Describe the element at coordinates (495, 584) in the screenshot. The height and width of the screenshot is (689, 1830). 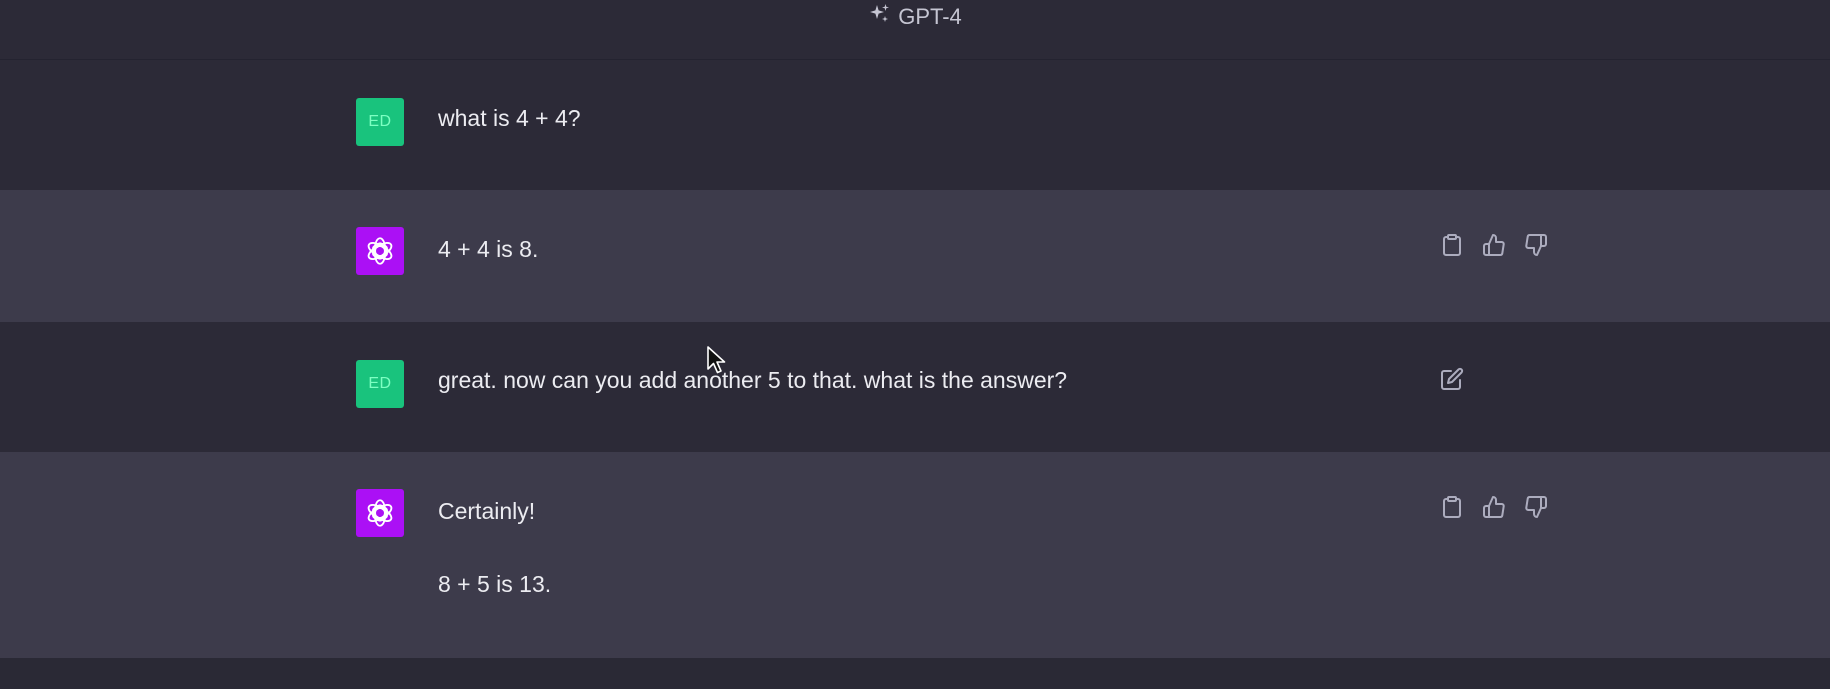
I see `message-paragraph: 8 + 5 is 13.` at that location.